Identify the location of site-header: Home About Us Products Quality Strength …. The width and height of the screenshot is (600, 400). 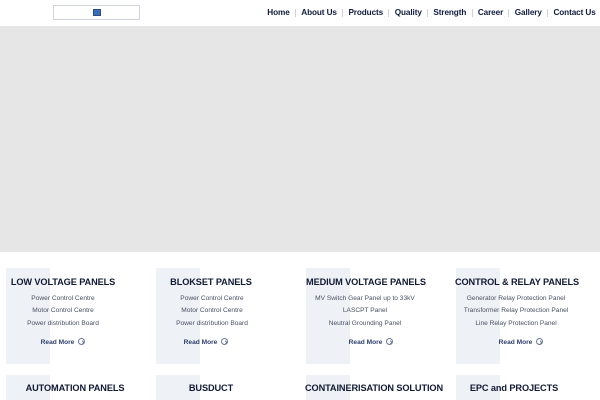
(300, 13).